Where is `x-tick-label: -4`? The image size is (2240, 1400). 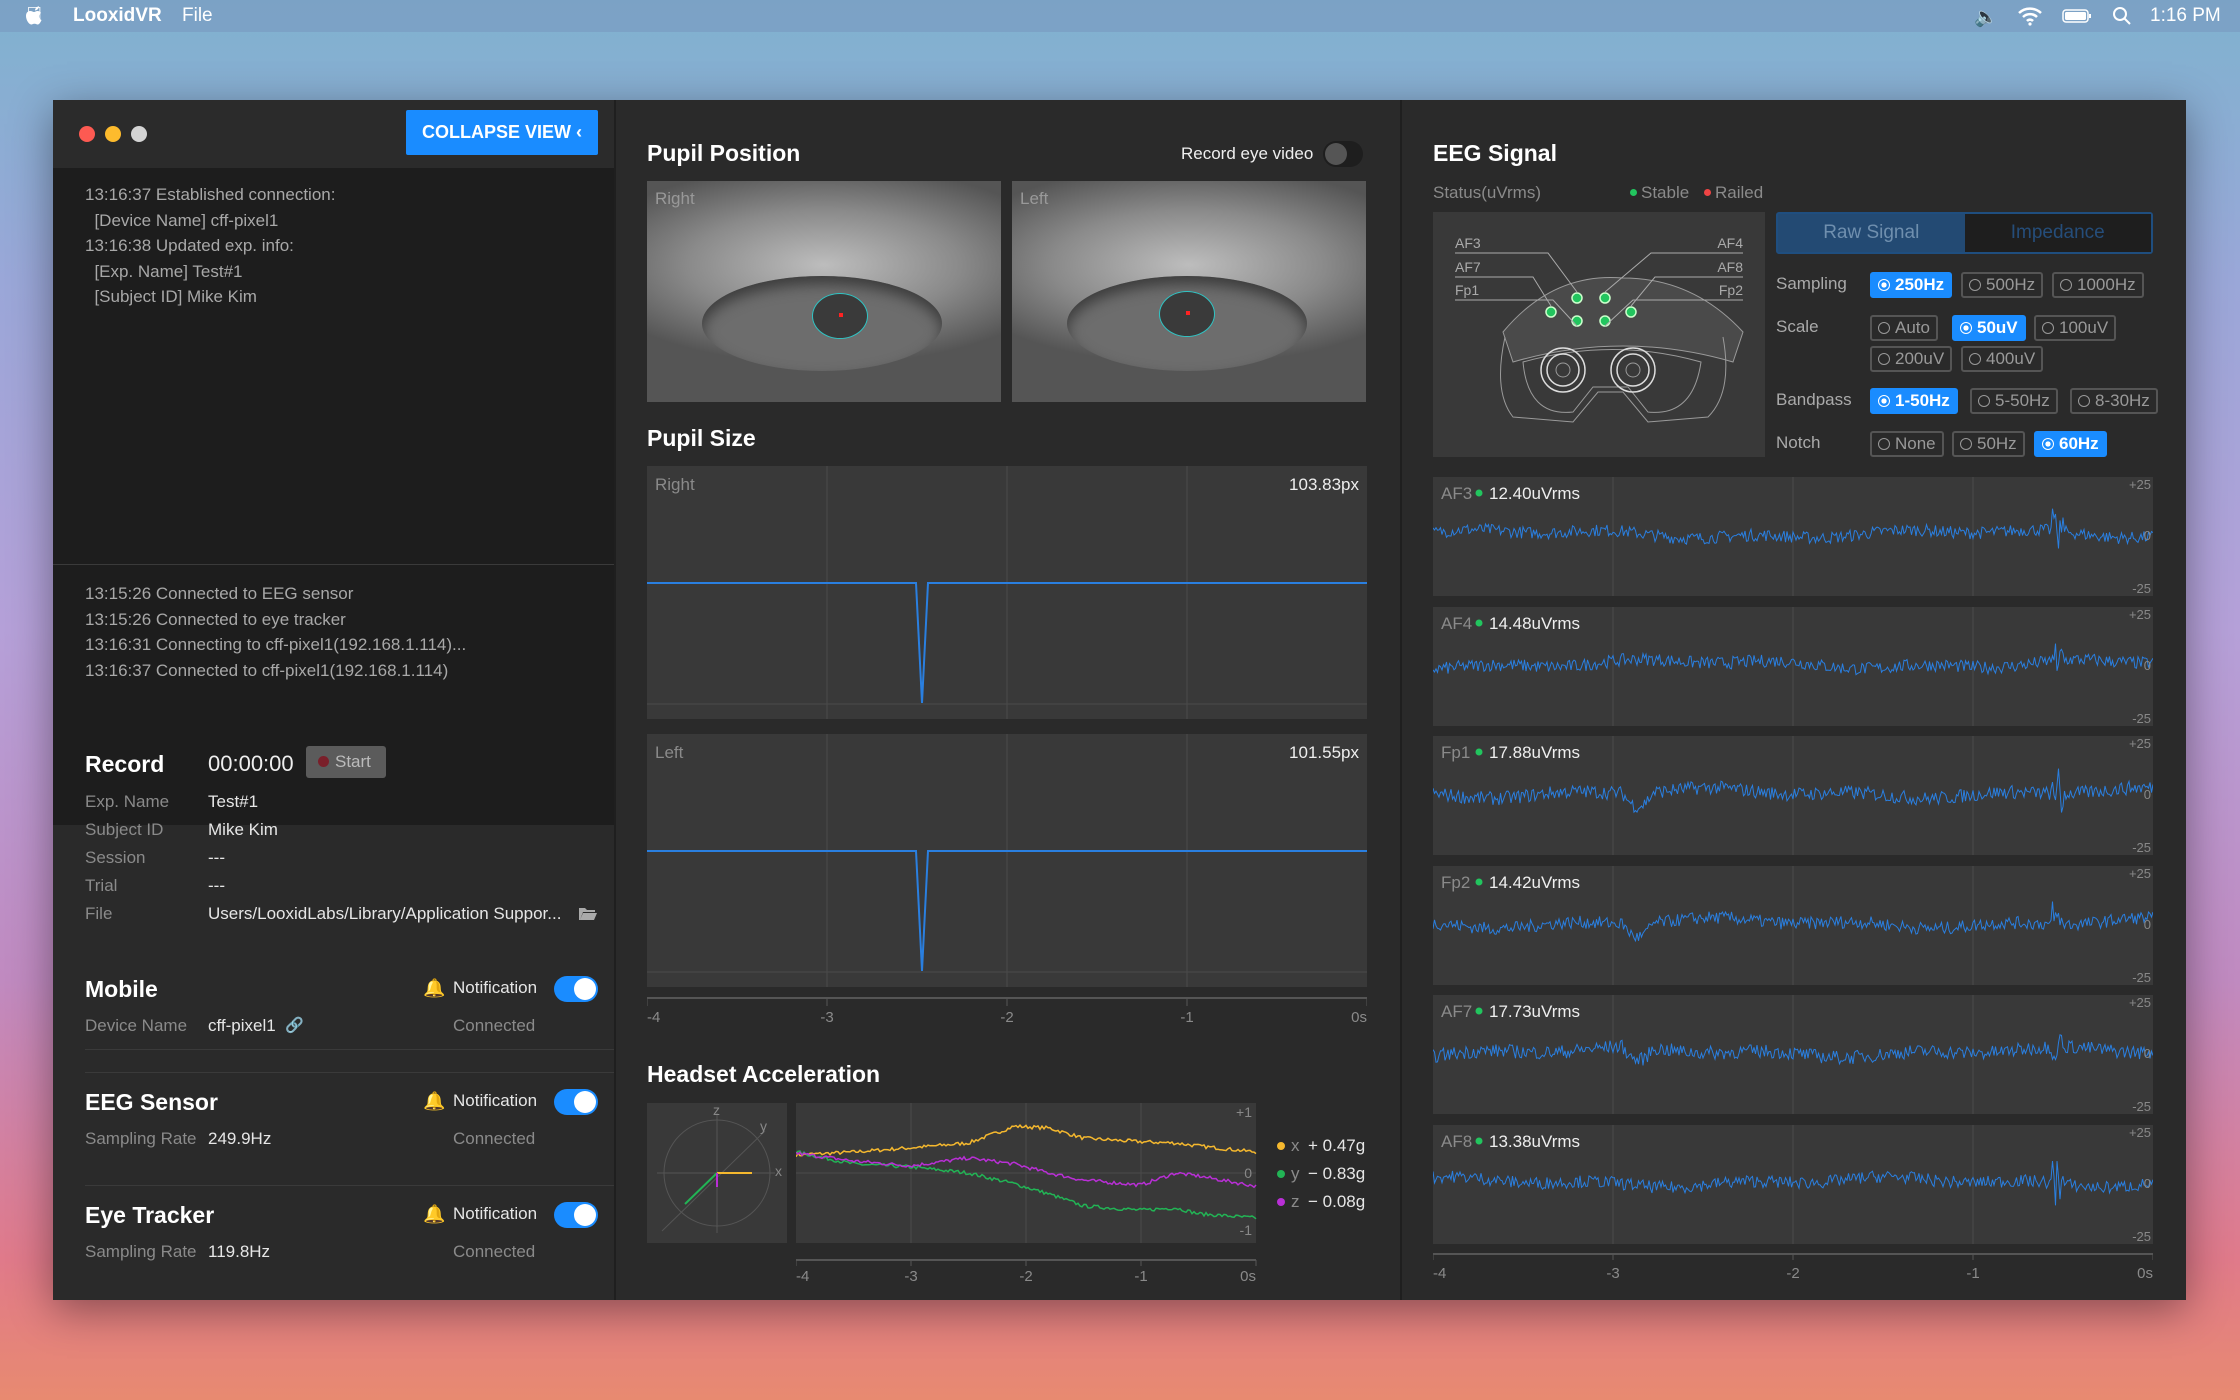
x-tick-label: -4 is located at coordinates (653, 1017).